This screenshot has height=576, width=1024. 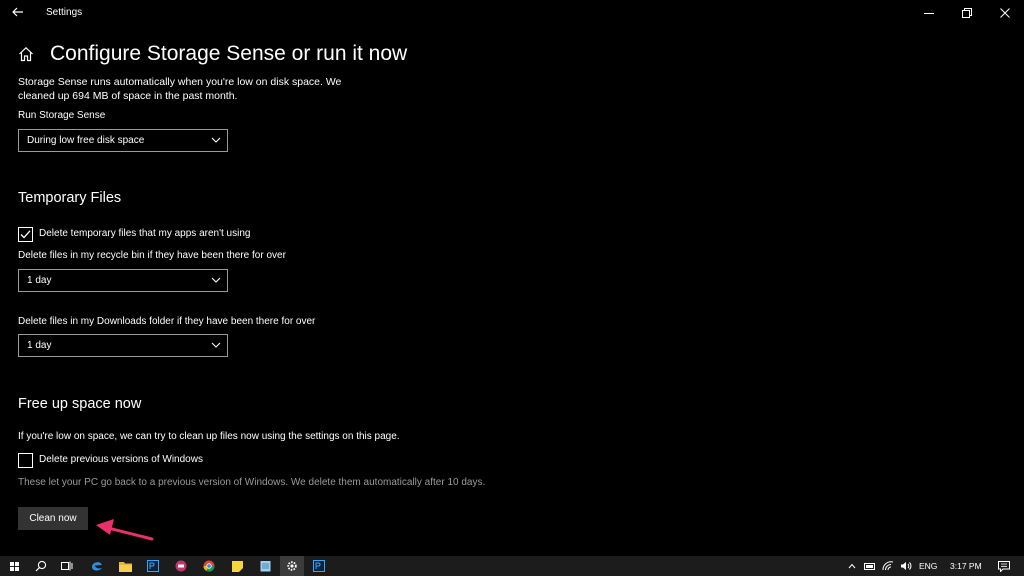 I want to click on run-storage-sense-dropdown: During low free disk space, so click(x=123, y=140).